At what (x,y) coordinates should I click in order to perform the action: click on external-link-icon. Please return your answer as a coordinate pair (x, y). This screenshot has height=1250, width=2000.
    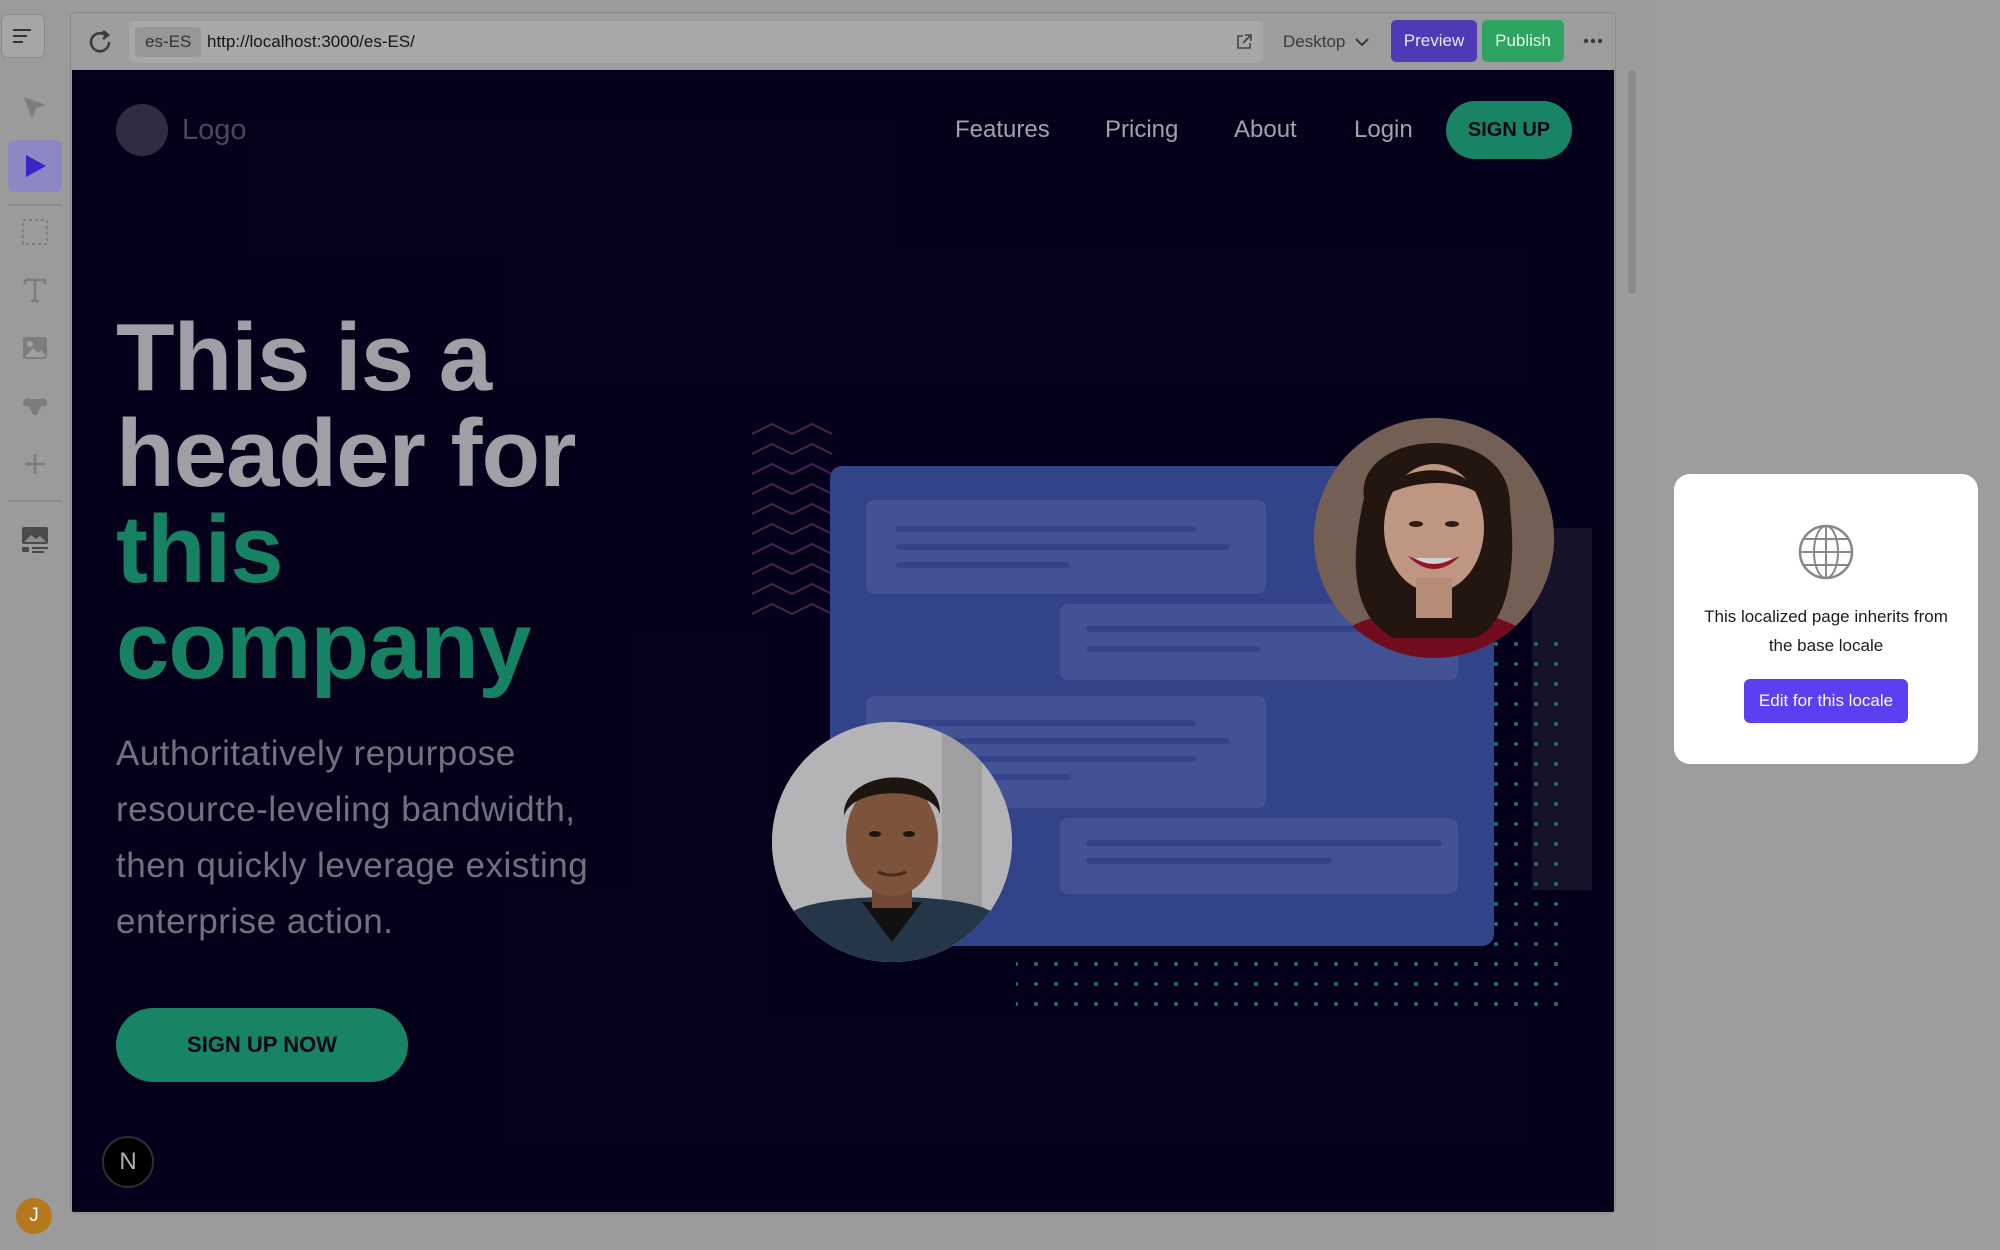
    Looking at the image, I should click on (1244, 42).